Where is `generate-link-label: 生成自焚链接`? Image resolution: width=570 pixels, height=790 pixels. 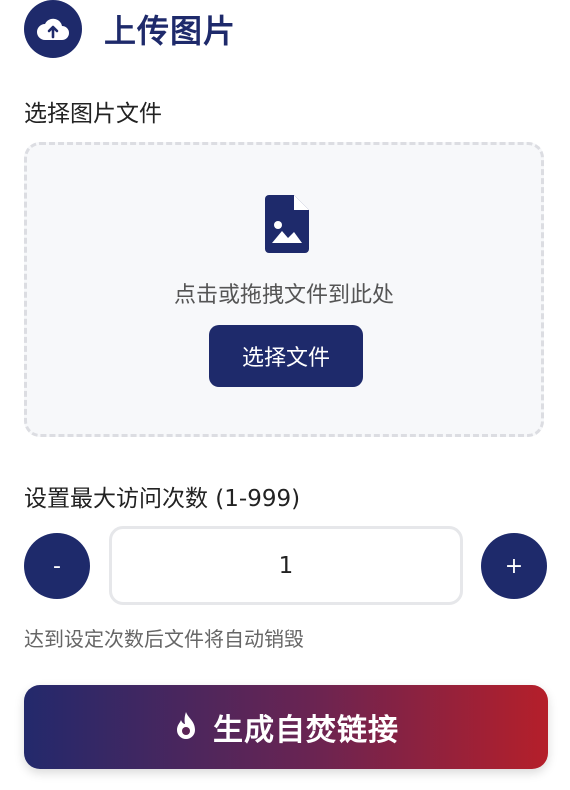 generate-link-label: 生成自焚链接 is located at coordinates (306, 730).